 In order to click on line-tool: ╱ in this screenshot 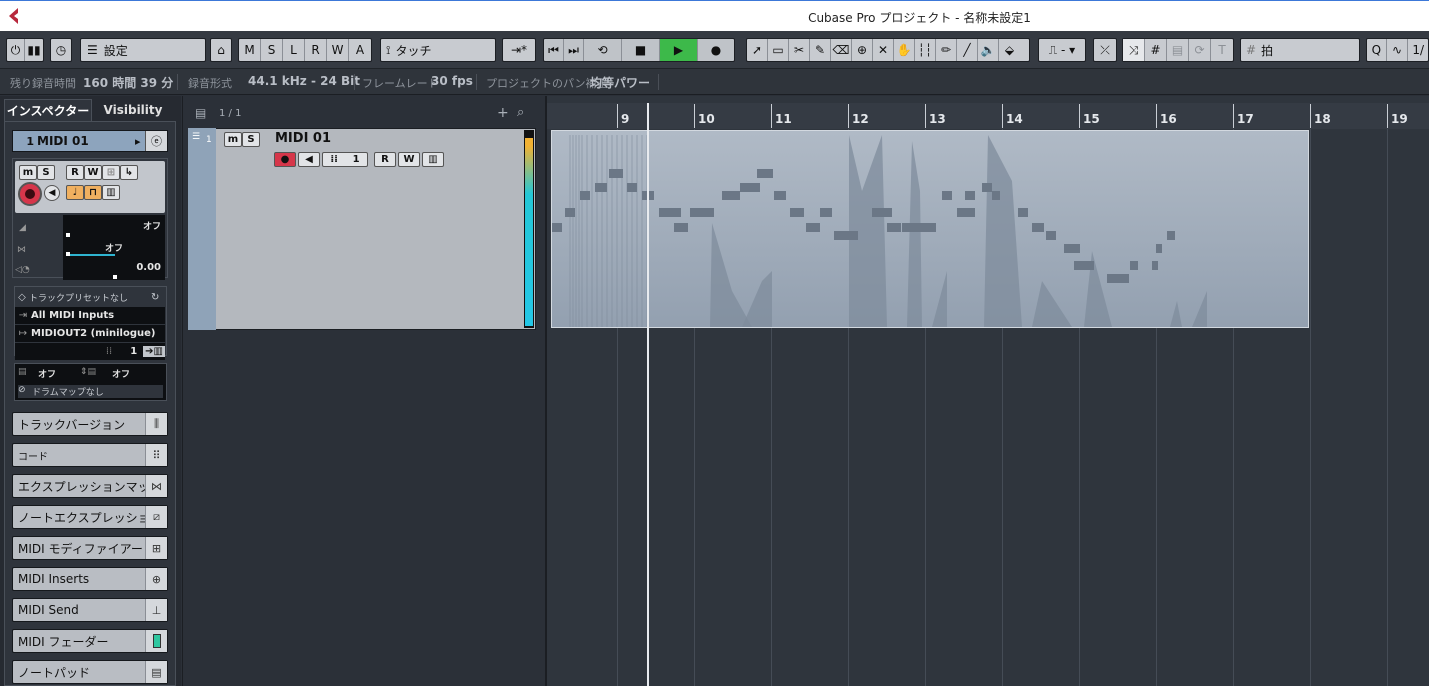, I will do `click(967, 50)`.